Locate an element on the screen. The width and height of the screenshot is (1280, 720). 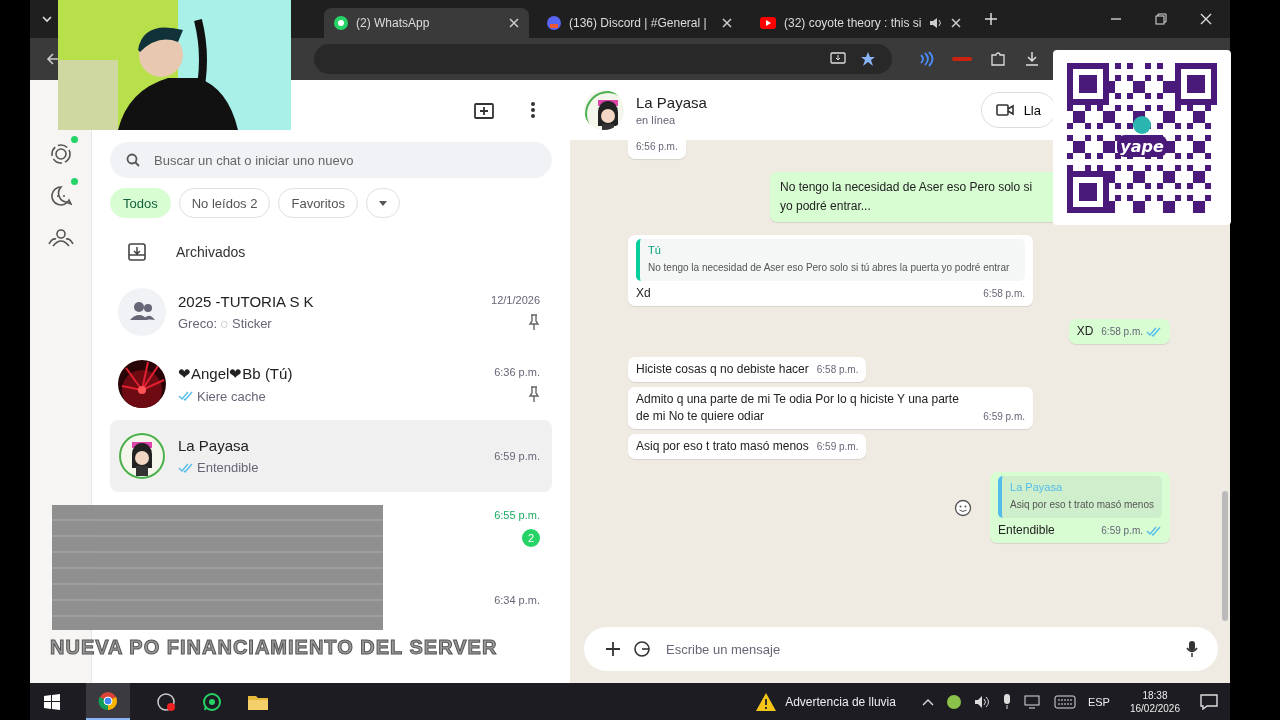
record-icon is located at coordinates (166, 701).